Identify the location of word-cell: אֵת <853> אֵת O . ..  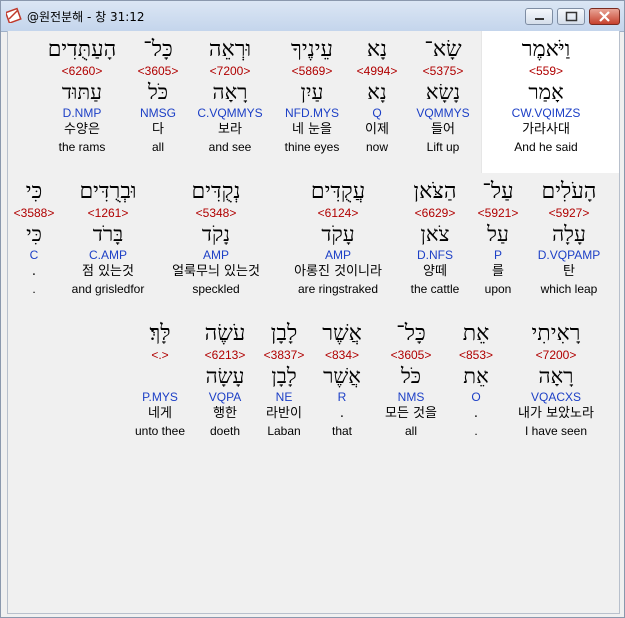
(476, 380).